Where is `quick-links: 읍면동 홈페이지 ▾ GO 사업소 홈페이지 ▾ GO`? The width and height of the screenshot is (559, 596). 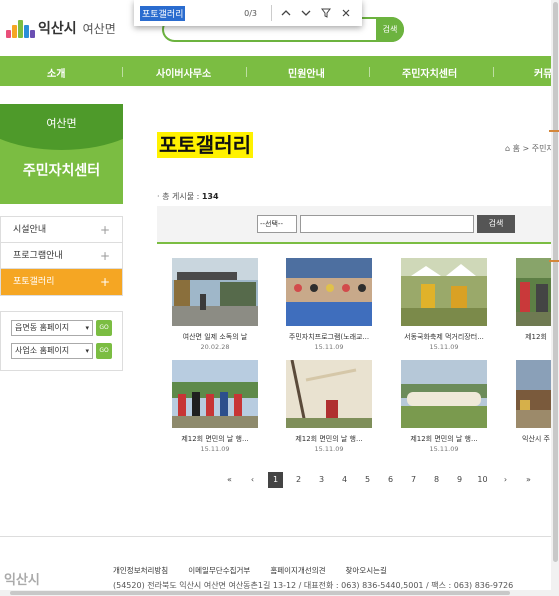
quick-links: 읍면동 홈페이지 ▾ GO 사업소 홈페이지 ▾ GO is located at coordinates (61, 341).